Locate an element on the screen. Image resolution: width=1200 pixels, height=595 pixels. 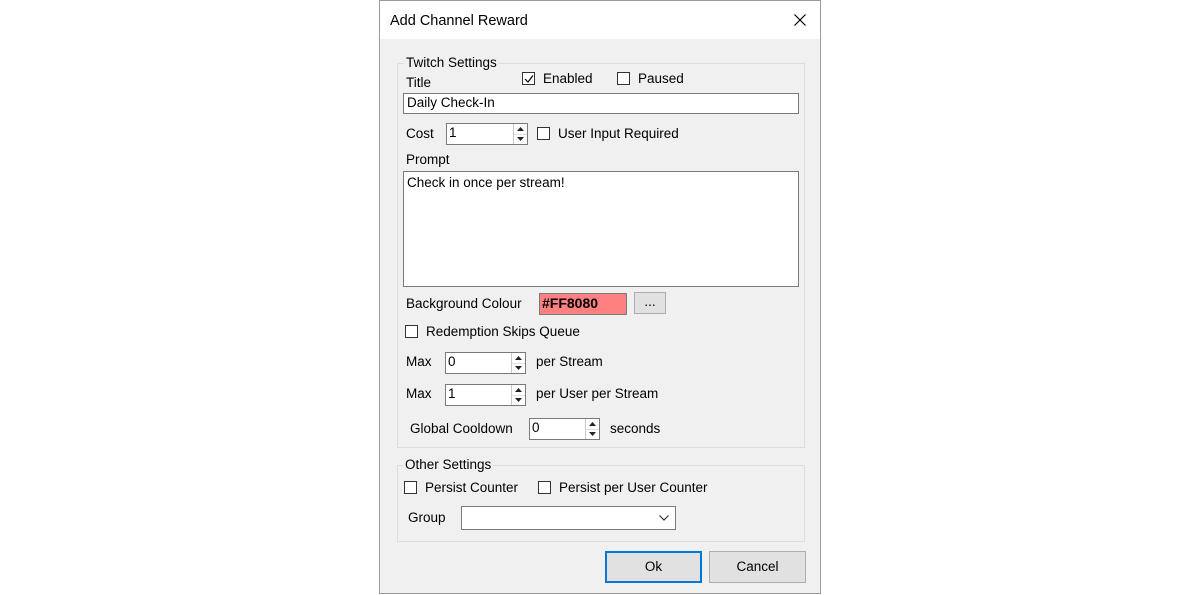
cost-increment-button is located at coordinates (520, 129).